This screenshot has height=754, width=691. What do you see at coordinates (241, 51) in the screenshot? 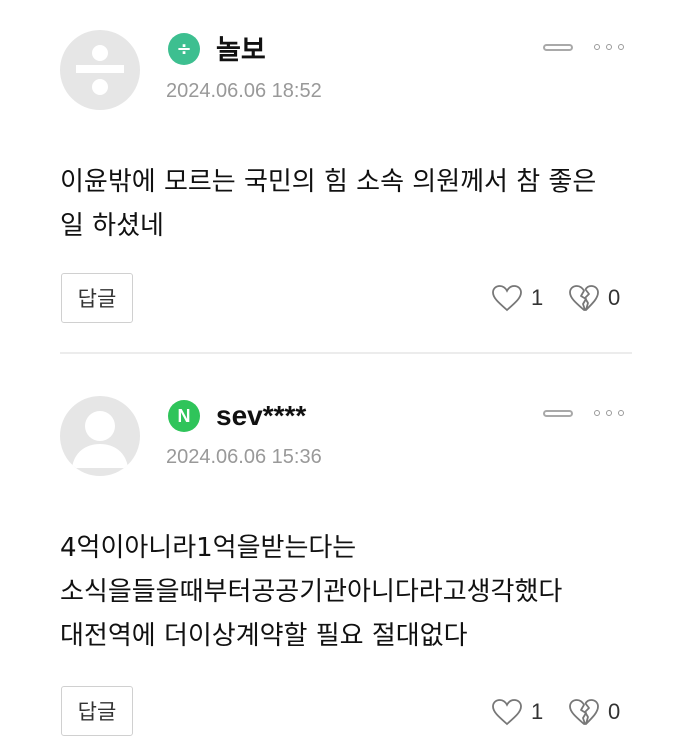
I see `nickname: 놀보` at bounding box center [241, 51].